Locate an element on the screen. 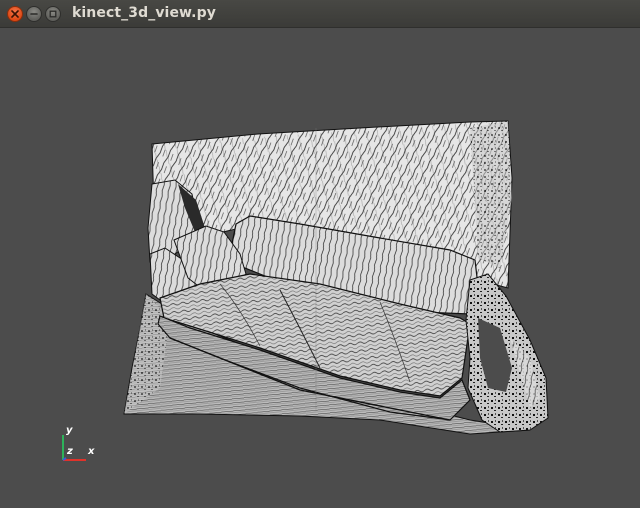 This screenshot has width=640, height=508. z-axis-label: z is located at coordinates (69, 451).